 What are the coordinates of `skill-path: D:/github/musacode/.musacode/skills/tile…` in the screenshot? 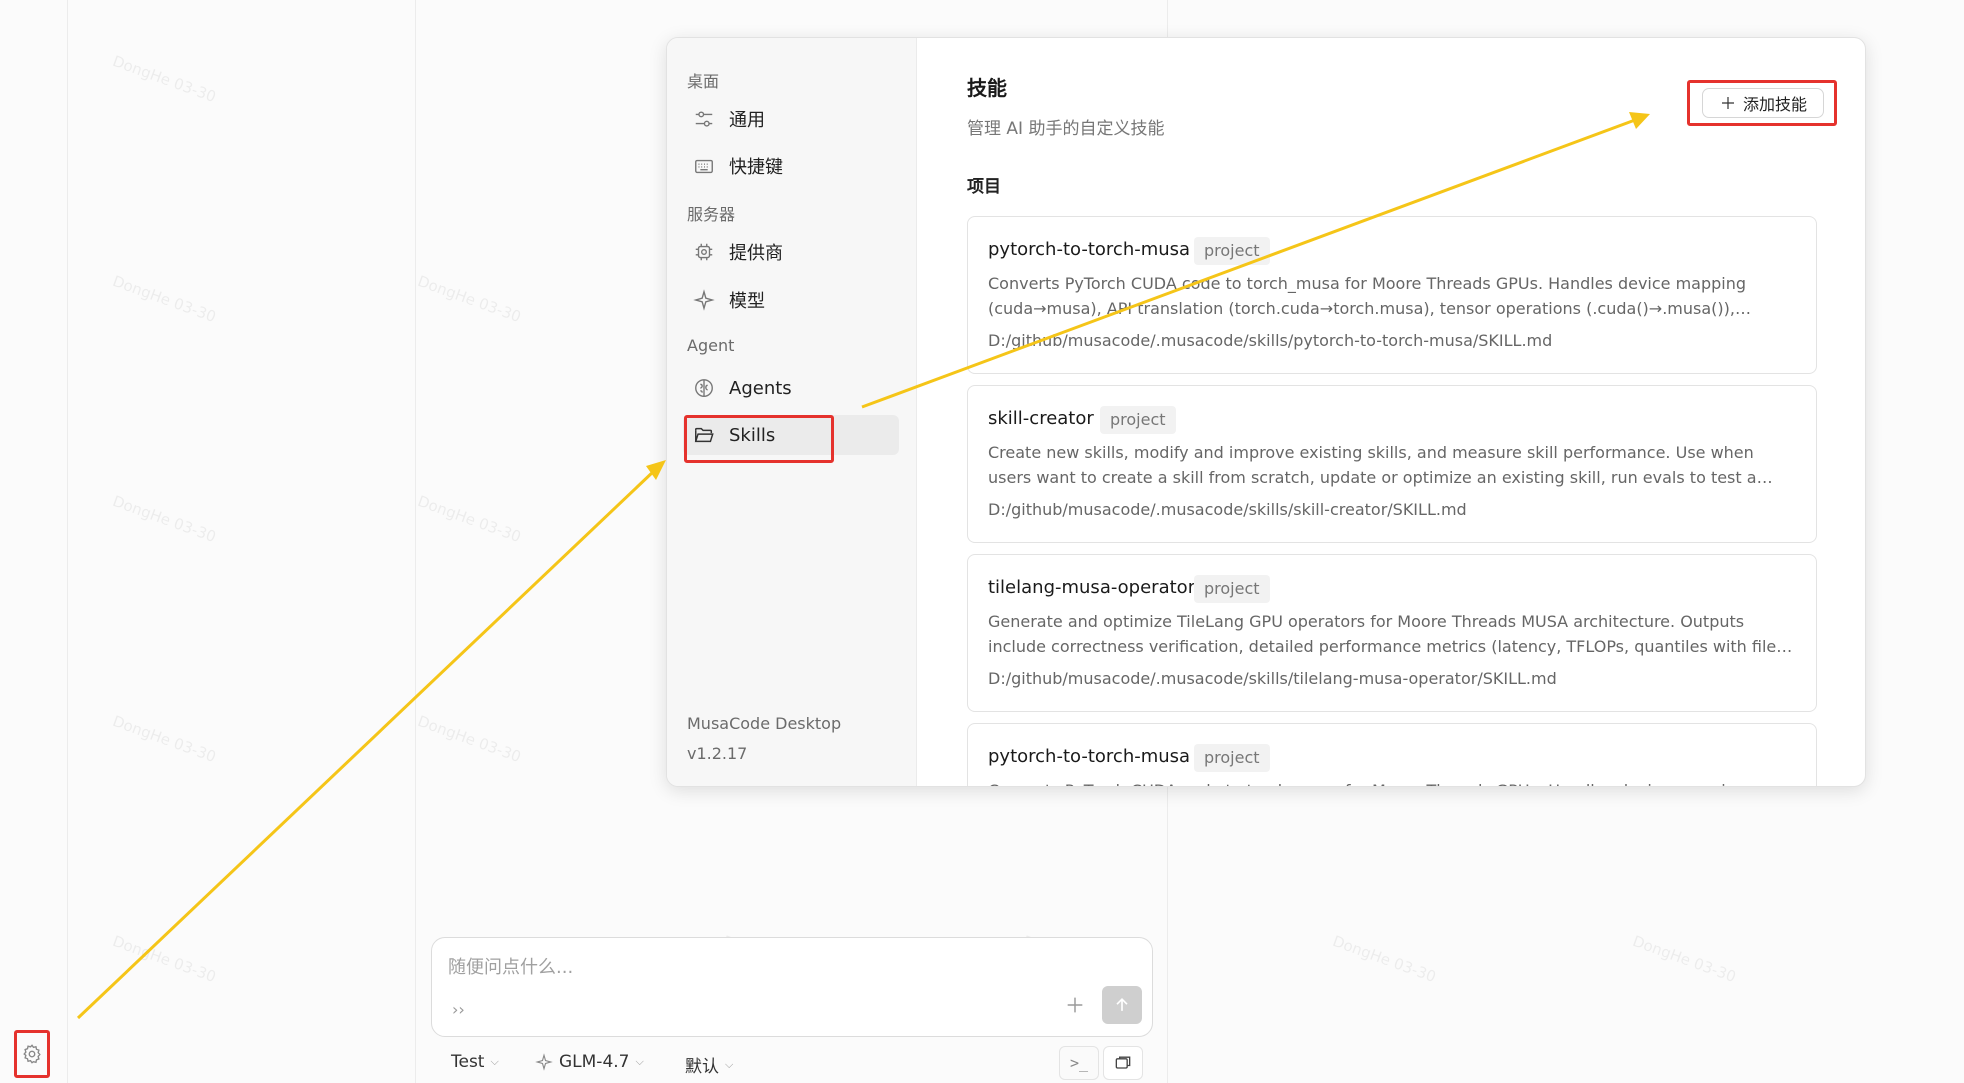 It's located at (1272, 678).